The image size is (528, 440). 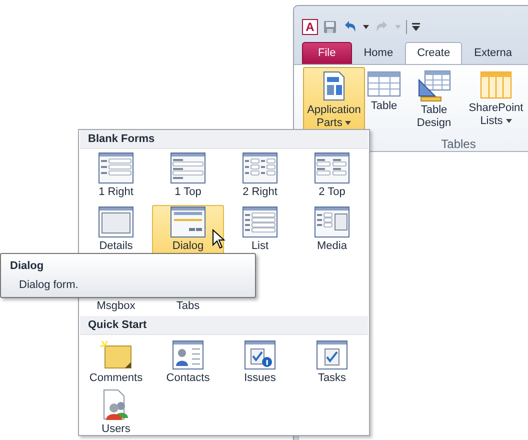 What do you see at coordinates (366, 27) in the screenshot?
I see `caret-icon` at bounding box center [366, 27].